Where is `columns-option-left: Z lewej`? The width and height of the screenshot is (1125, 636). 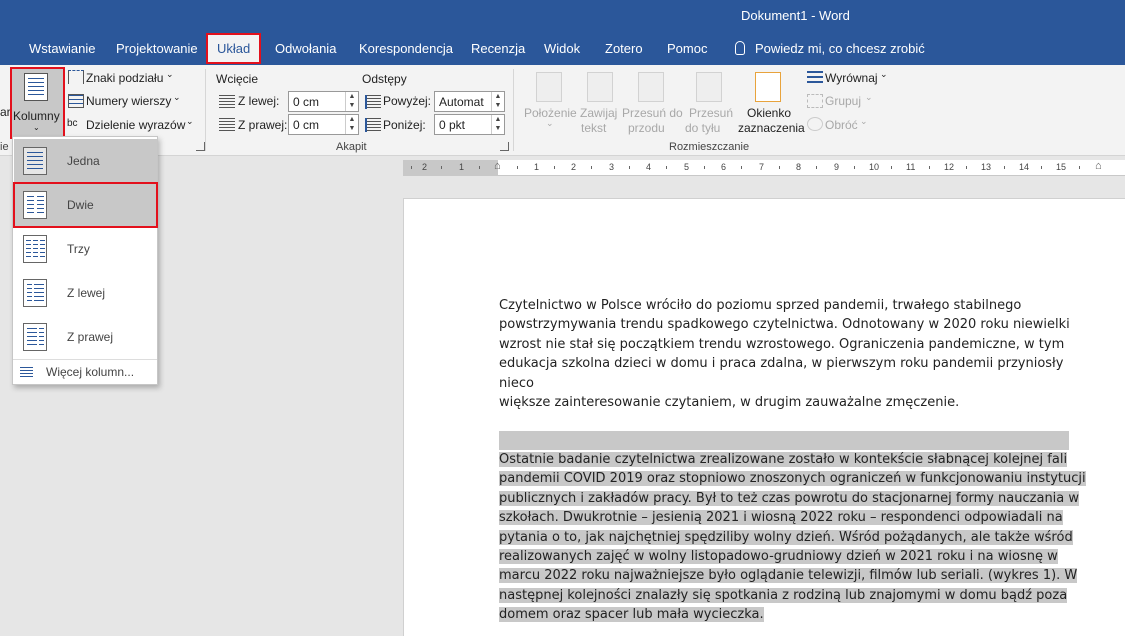 columns-option-left: Z lewej is located at coordinates (85, 293).